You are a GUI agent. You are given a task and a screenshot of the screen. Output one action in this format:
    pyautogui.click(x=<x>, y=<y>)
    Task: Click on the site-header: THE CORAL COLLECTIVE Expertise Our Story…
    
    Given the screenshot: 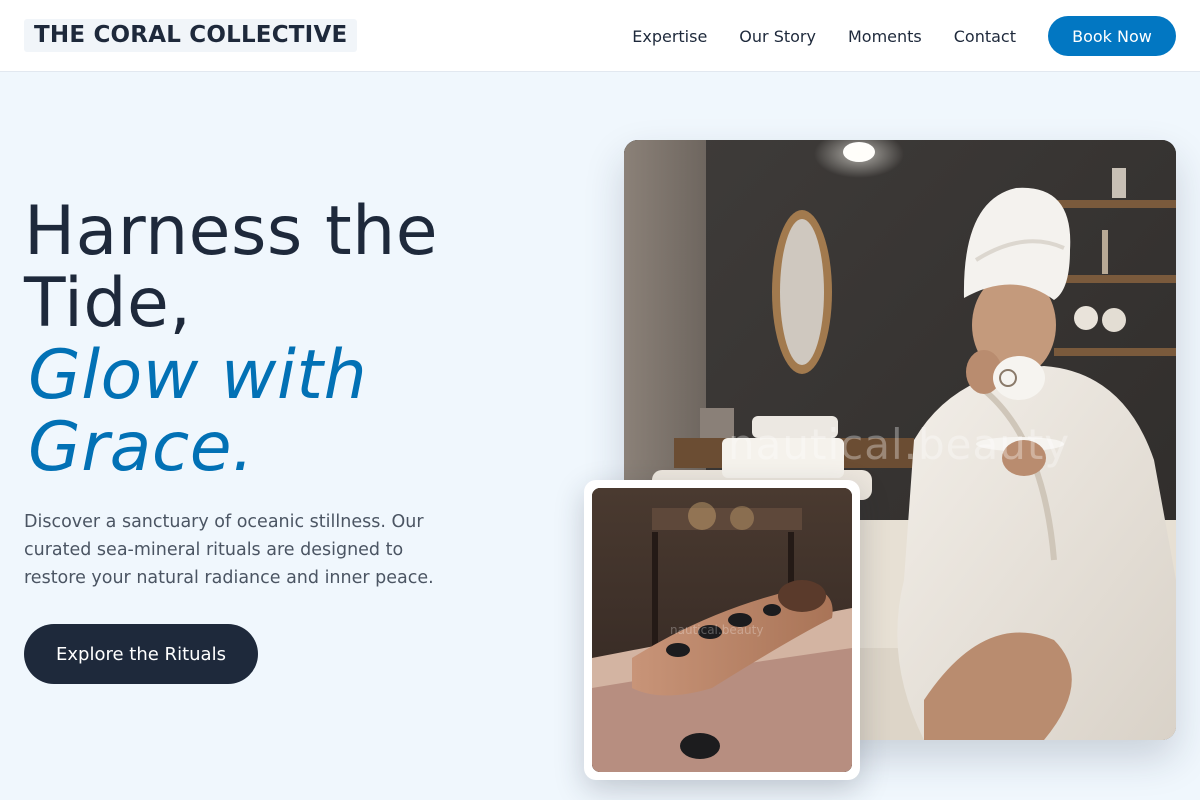 What is the action you would take?
    pyautogui.click(x=600, y=36)
    